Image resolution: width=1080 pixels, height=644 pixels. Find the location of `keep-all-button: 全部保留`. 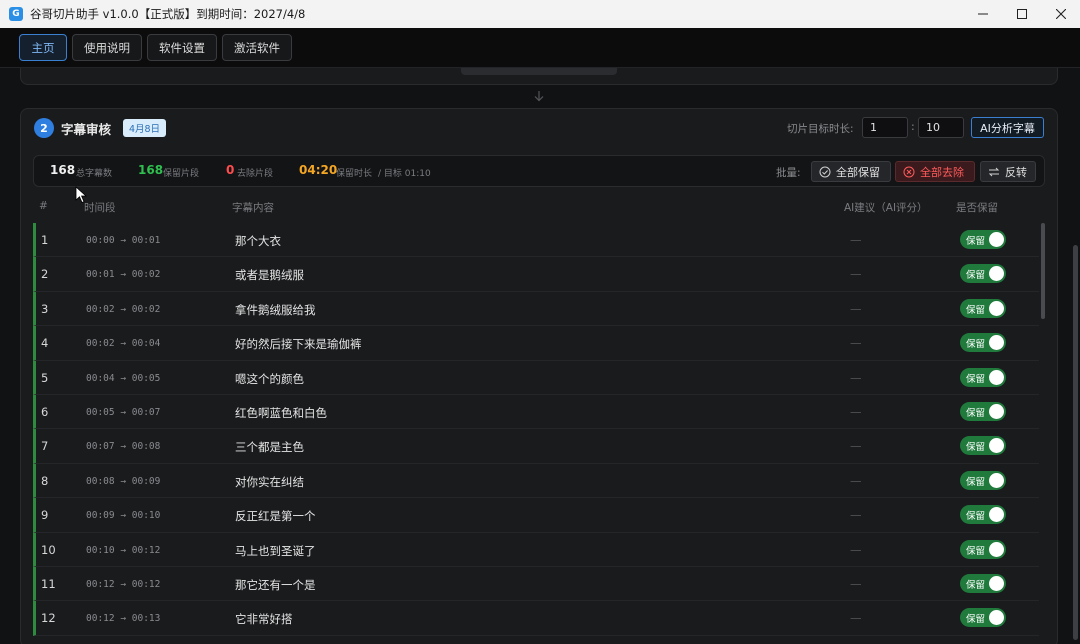

keep-all-button: 全部保留 is located at coordinates (851, 171).